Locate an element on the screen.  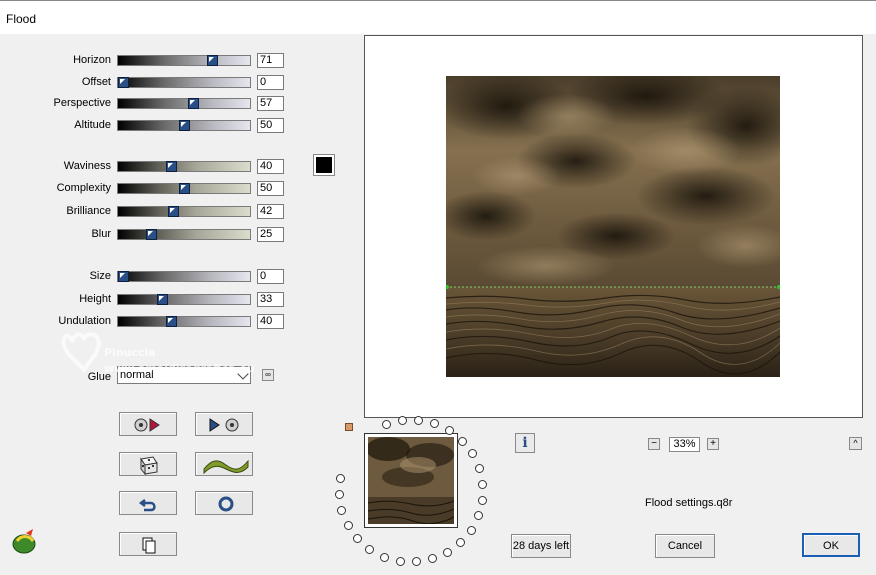
watermark-url: www.amaidiregrafica.eu is located at coordinates (179, 368).